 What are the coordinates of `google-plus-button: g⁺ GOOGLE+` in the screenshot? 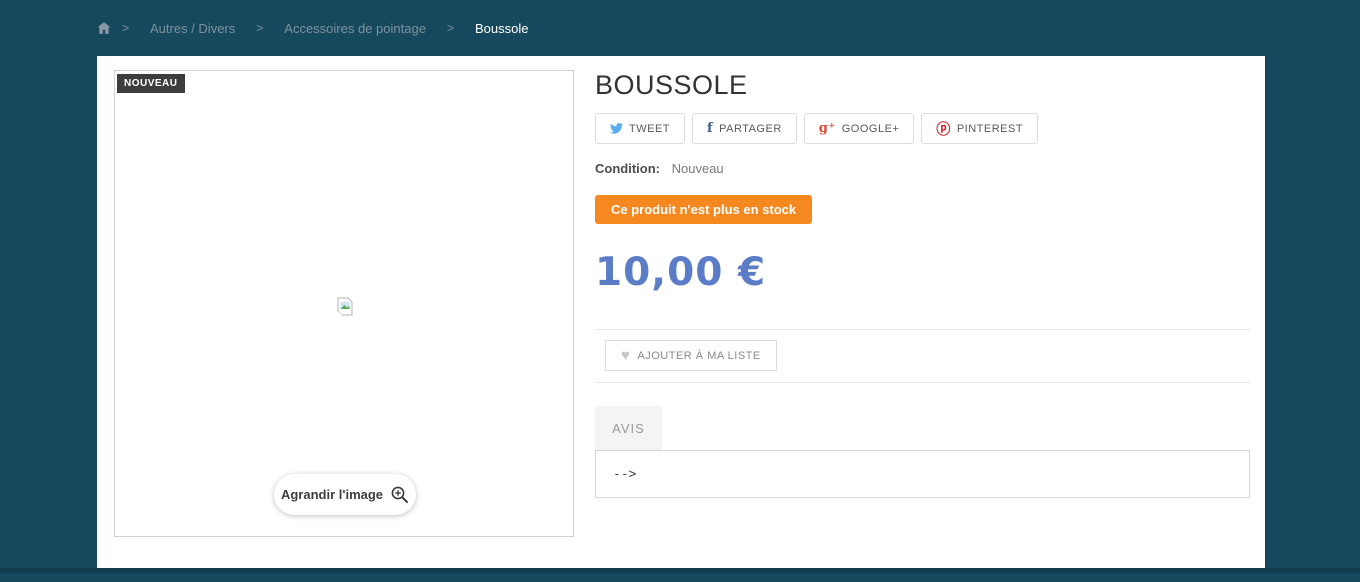 It's located at (859, 128).